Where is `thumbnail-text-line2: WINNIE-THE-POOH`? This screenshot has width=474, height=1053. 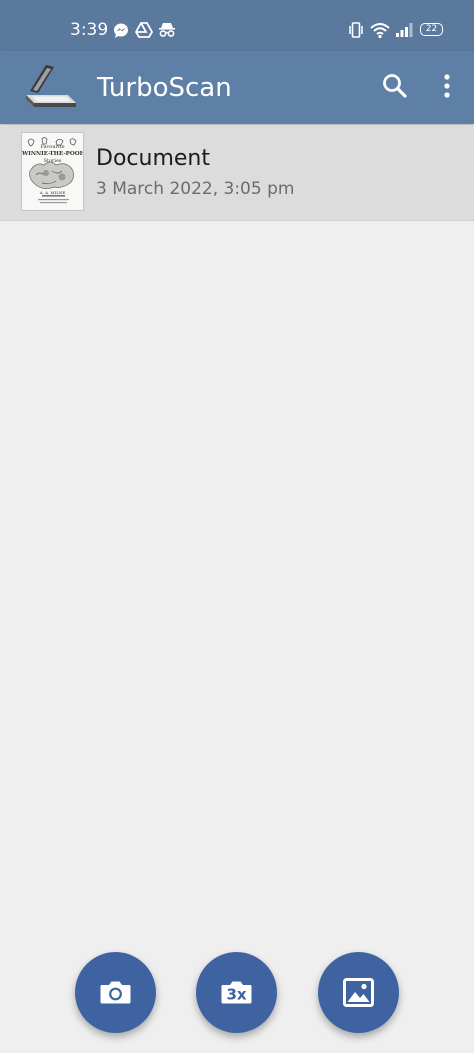 thumbnail-text-line2: WINNIE-THE-POOH is located at coordinates (53, 154).